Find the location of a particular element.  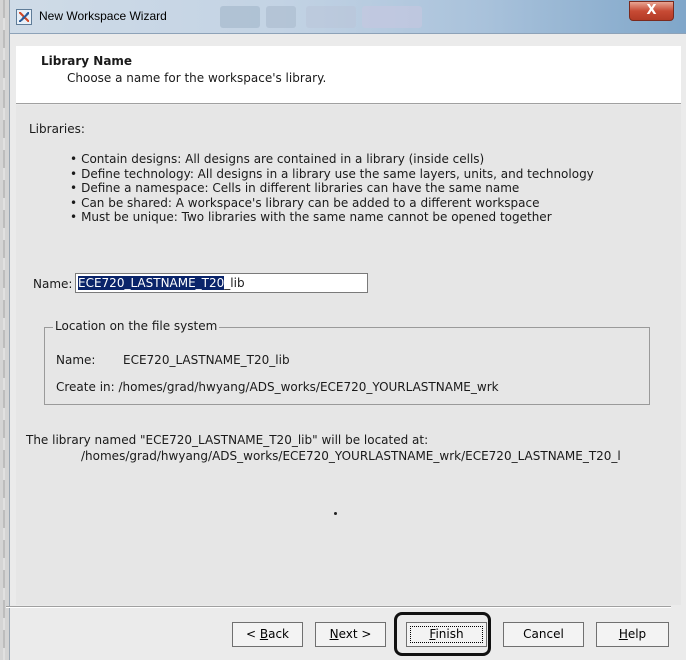

background-strip is located at coordinates (4, 330).